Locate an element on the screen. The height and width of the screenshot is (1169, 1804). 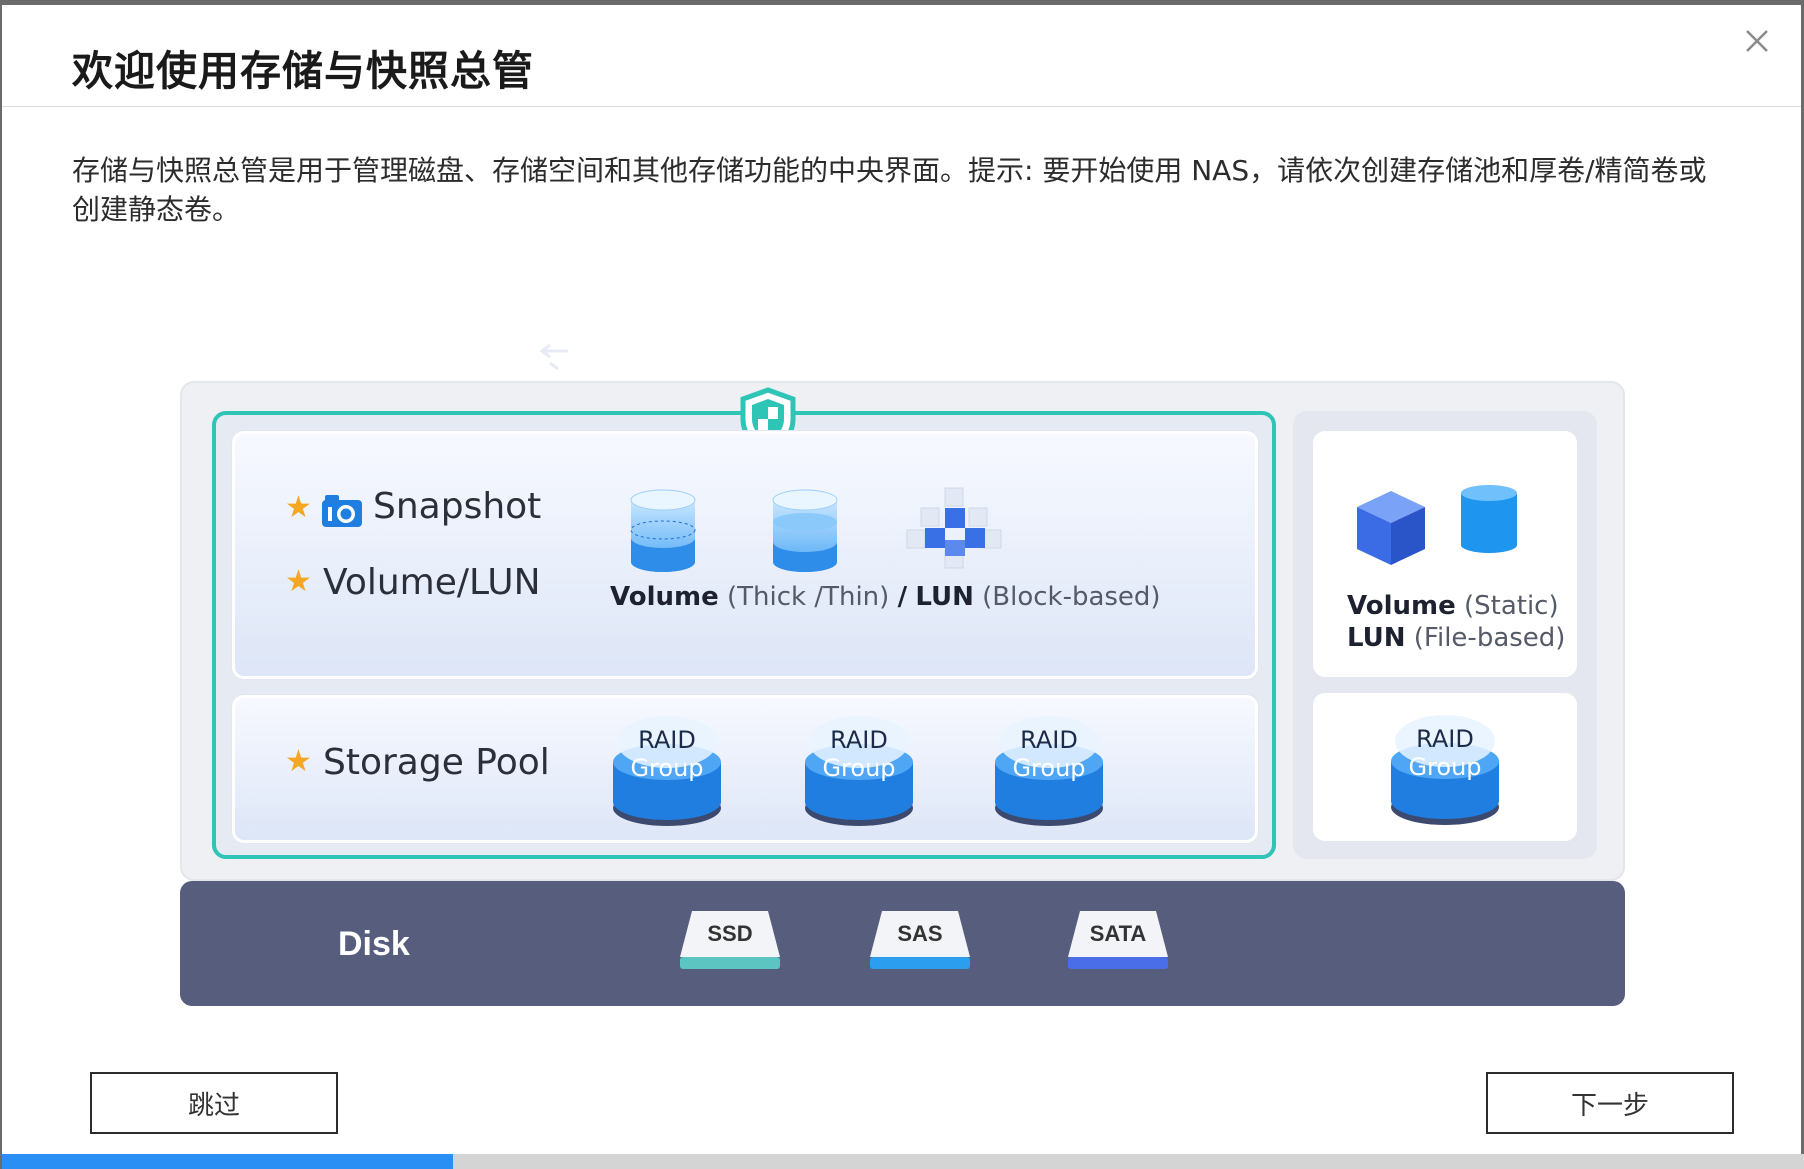
ssd-drive: SSD is located at coordinates (730, 942).